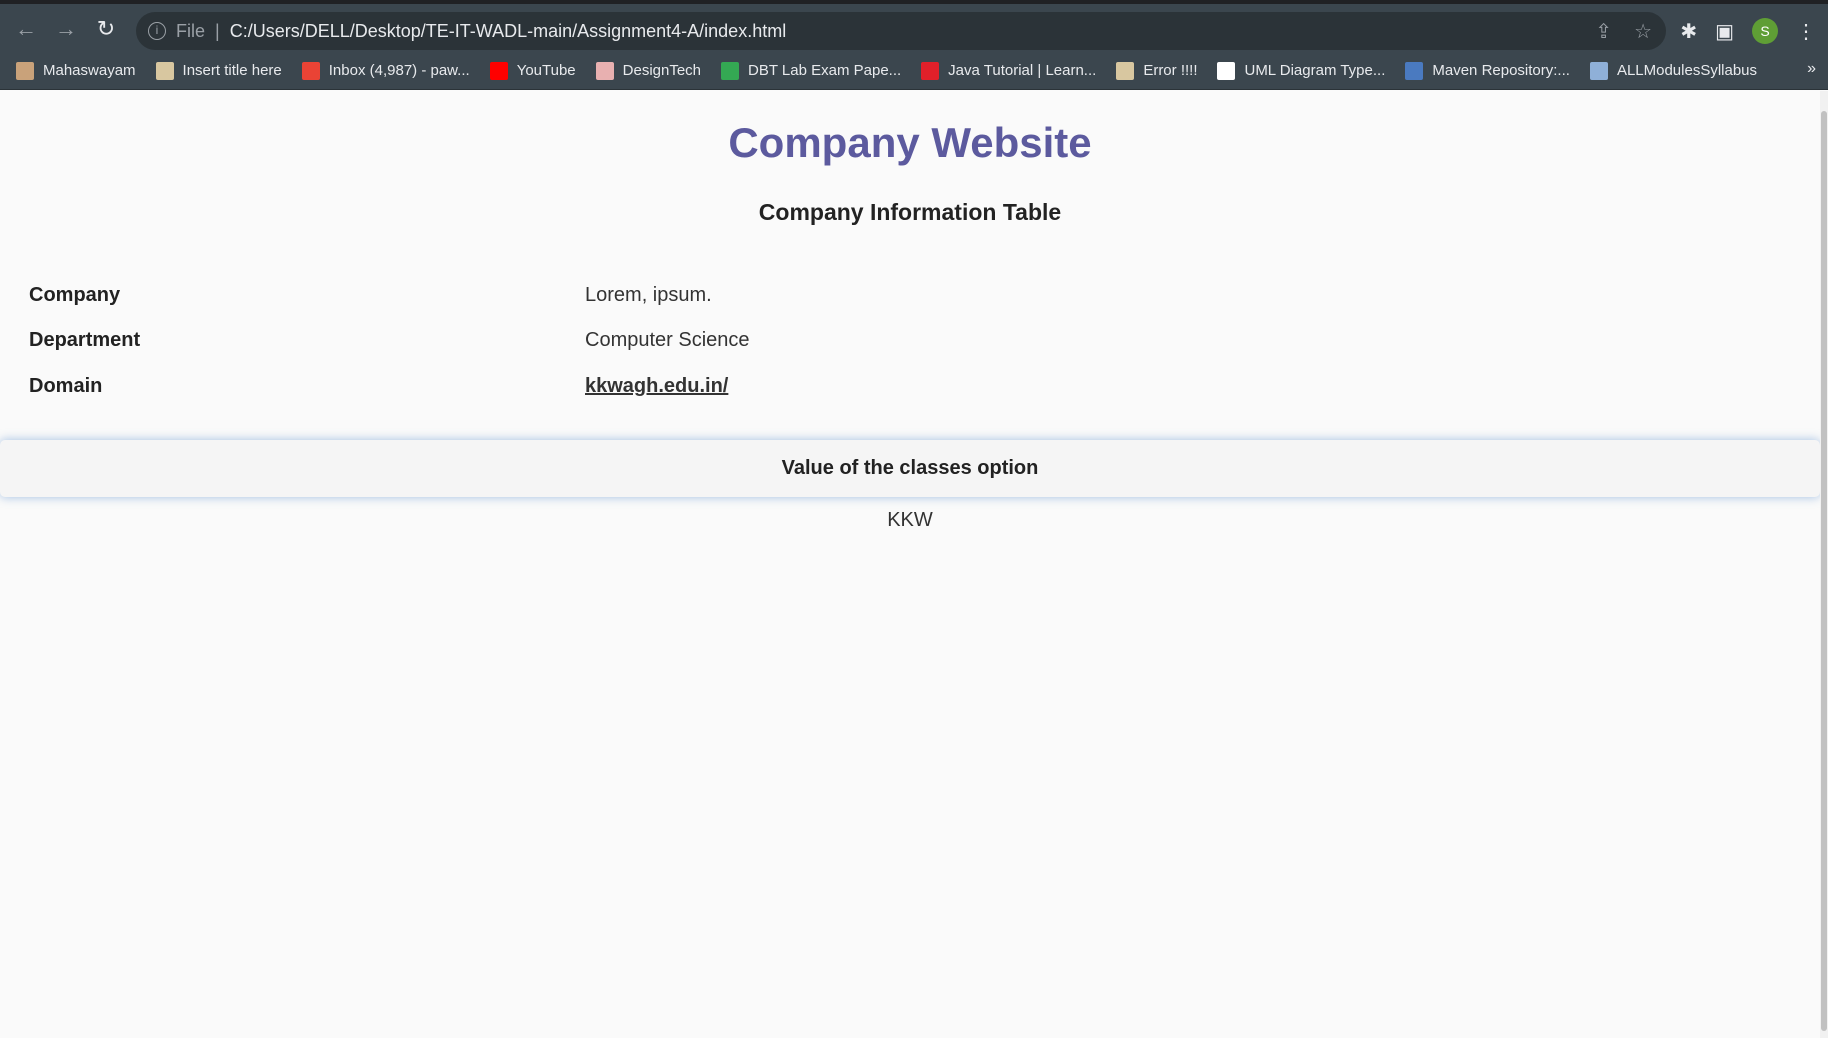 This screenshot has width=1828, height=1038. I want to click on reload-icon: ↻, so click(106, 29).